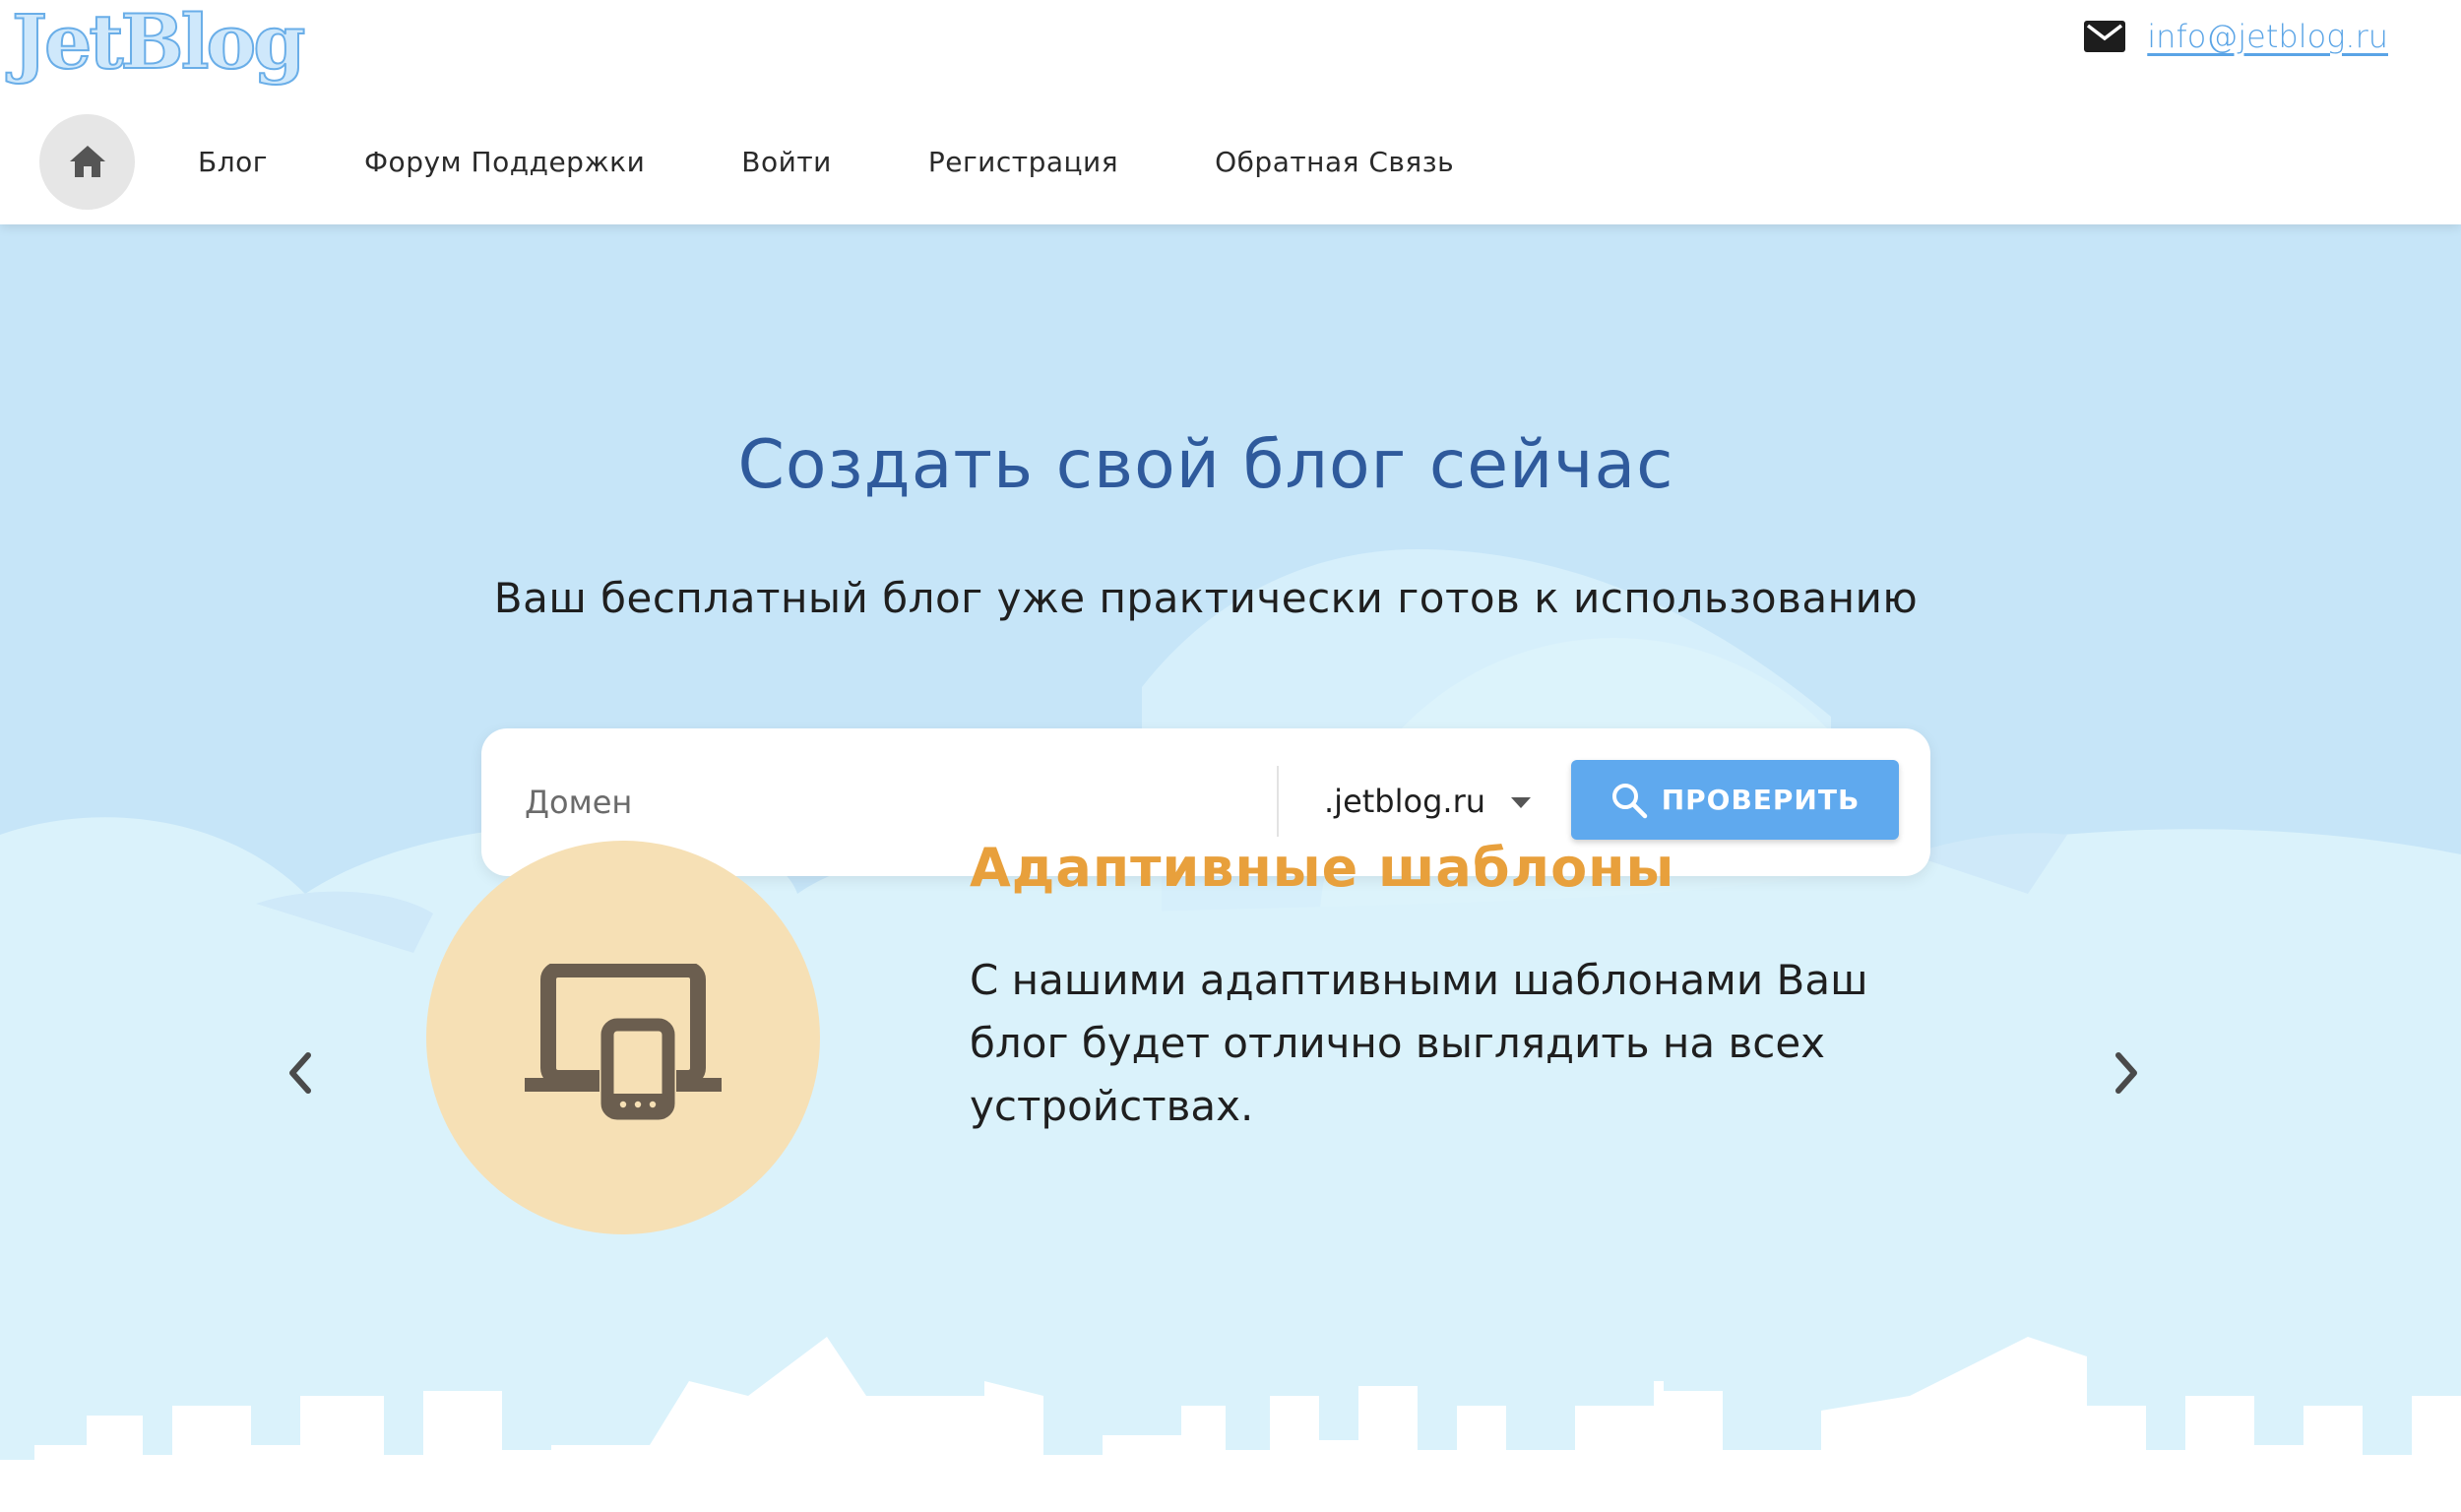 This screenshot has width=2461, height=1512. I want to click on slider-prev-button, so click(300, 1072).